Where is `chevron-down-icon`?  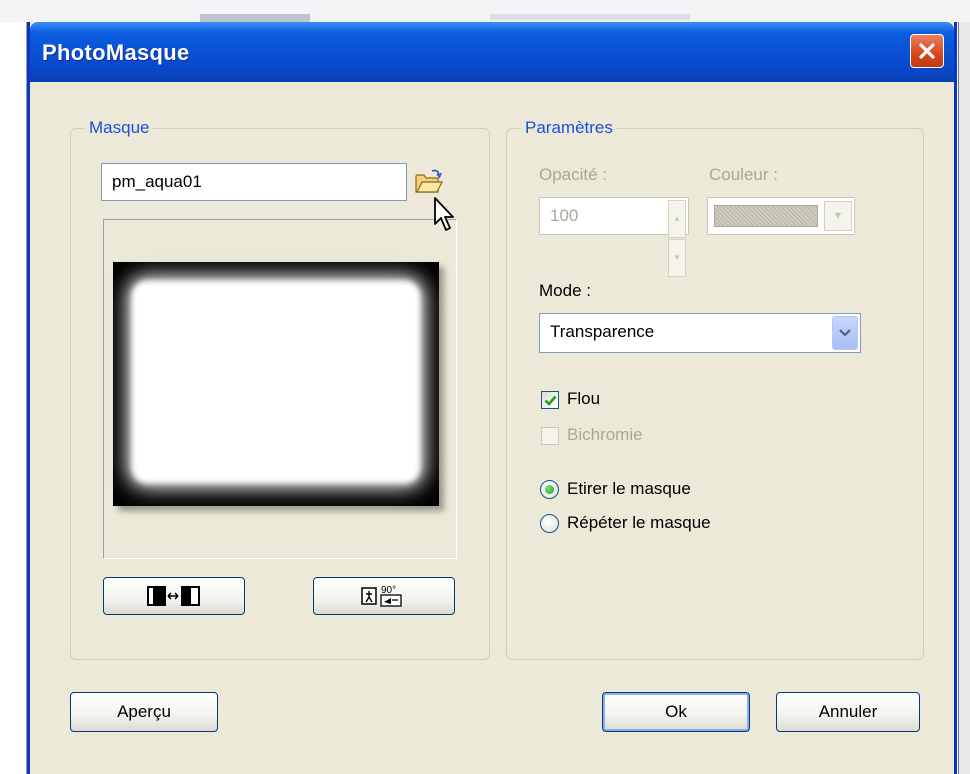
chevron-down-icon is located at coordinates (845, 333).